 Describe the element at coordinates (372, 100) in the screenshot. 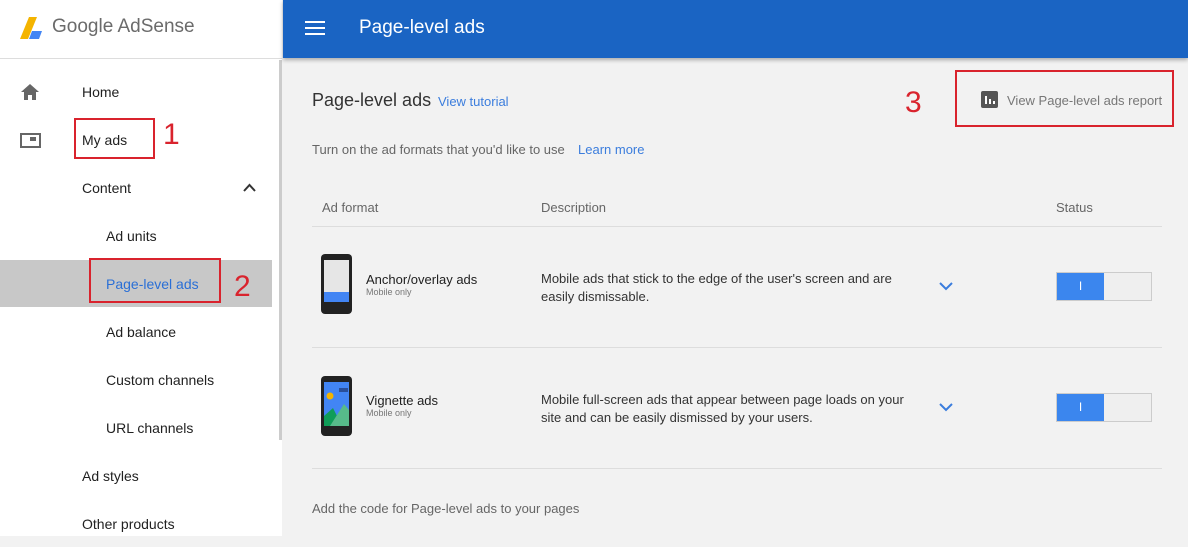

I see `page-title: Page-level ads` at that location.